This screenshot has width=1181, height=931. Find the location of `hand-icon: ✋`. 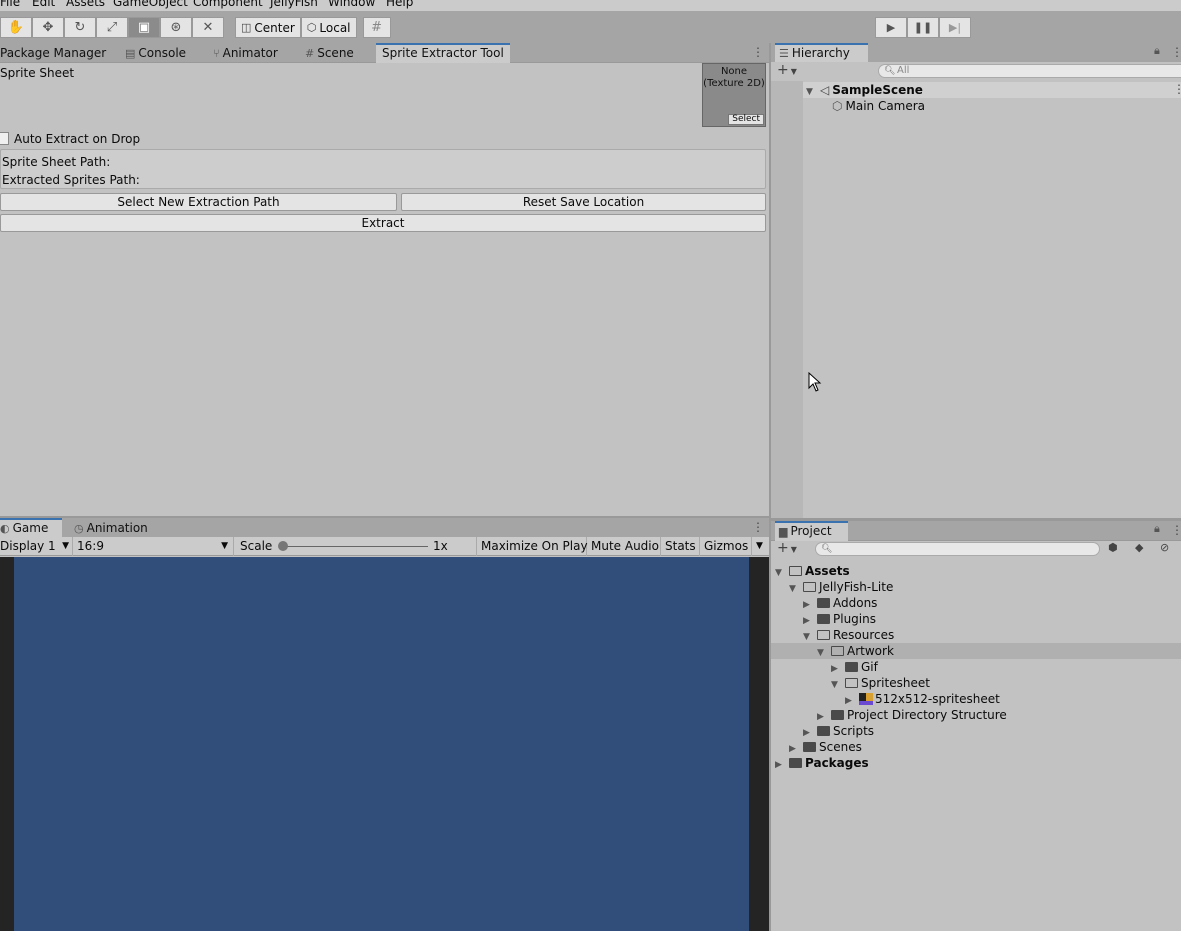

hand-icon: ✋ is located at coordinates (16, 27).